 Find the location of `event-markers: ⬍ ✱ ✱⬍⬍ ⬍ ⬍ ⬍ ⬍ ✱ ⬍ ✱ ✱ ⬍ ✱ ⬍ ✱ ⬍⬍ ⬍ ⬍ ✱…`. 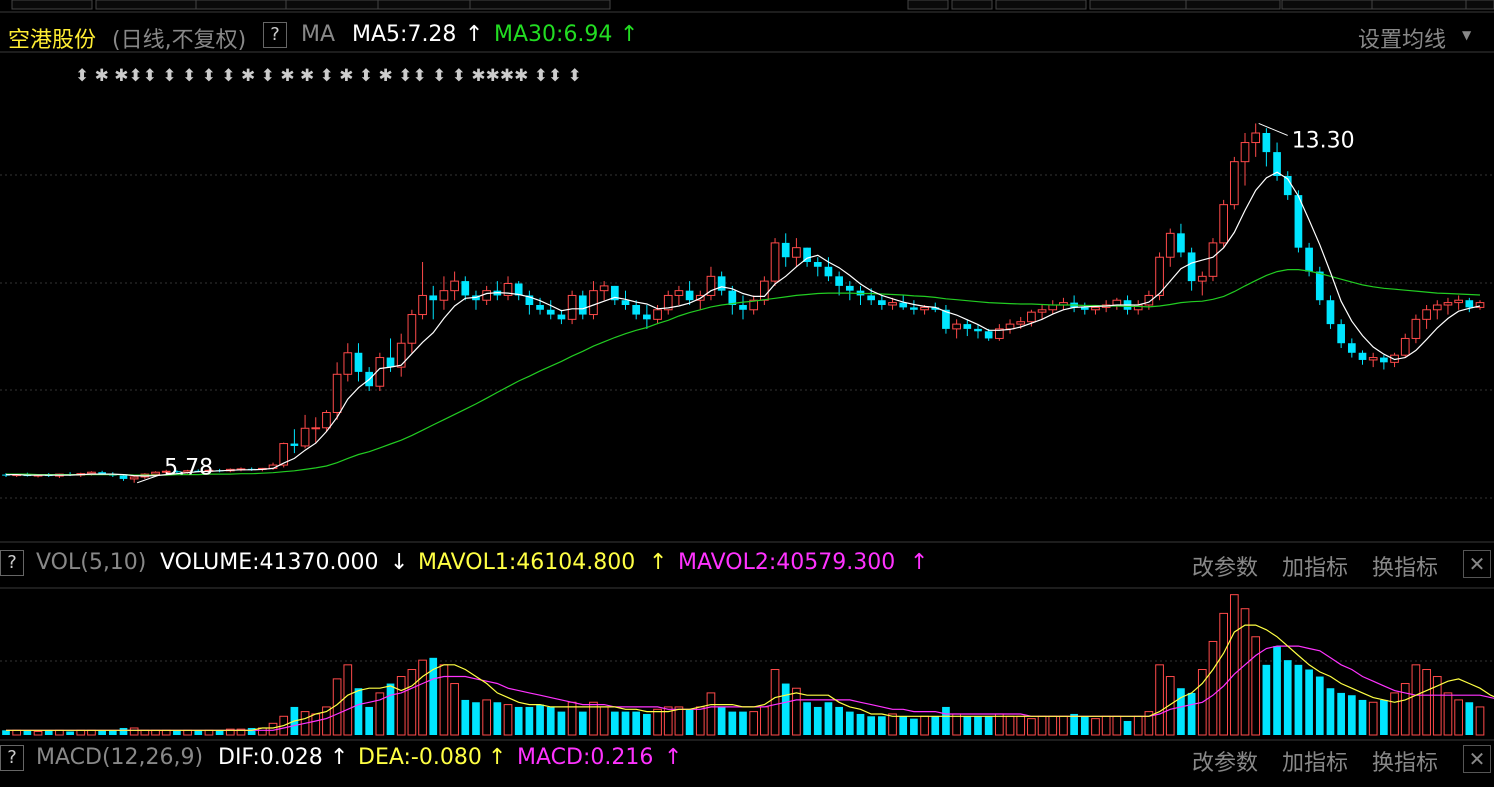

event-markers: ⬍ ✱ ✱⬍⬍ ⬍ ⬍ ⬍ ⬍ ✱ ⬍ ✱ ✱ ⬍ ✱ ⬍ ✱ ⬍⬍ ⬍ ⬍ ✱… is located at coordinates (328, 76).